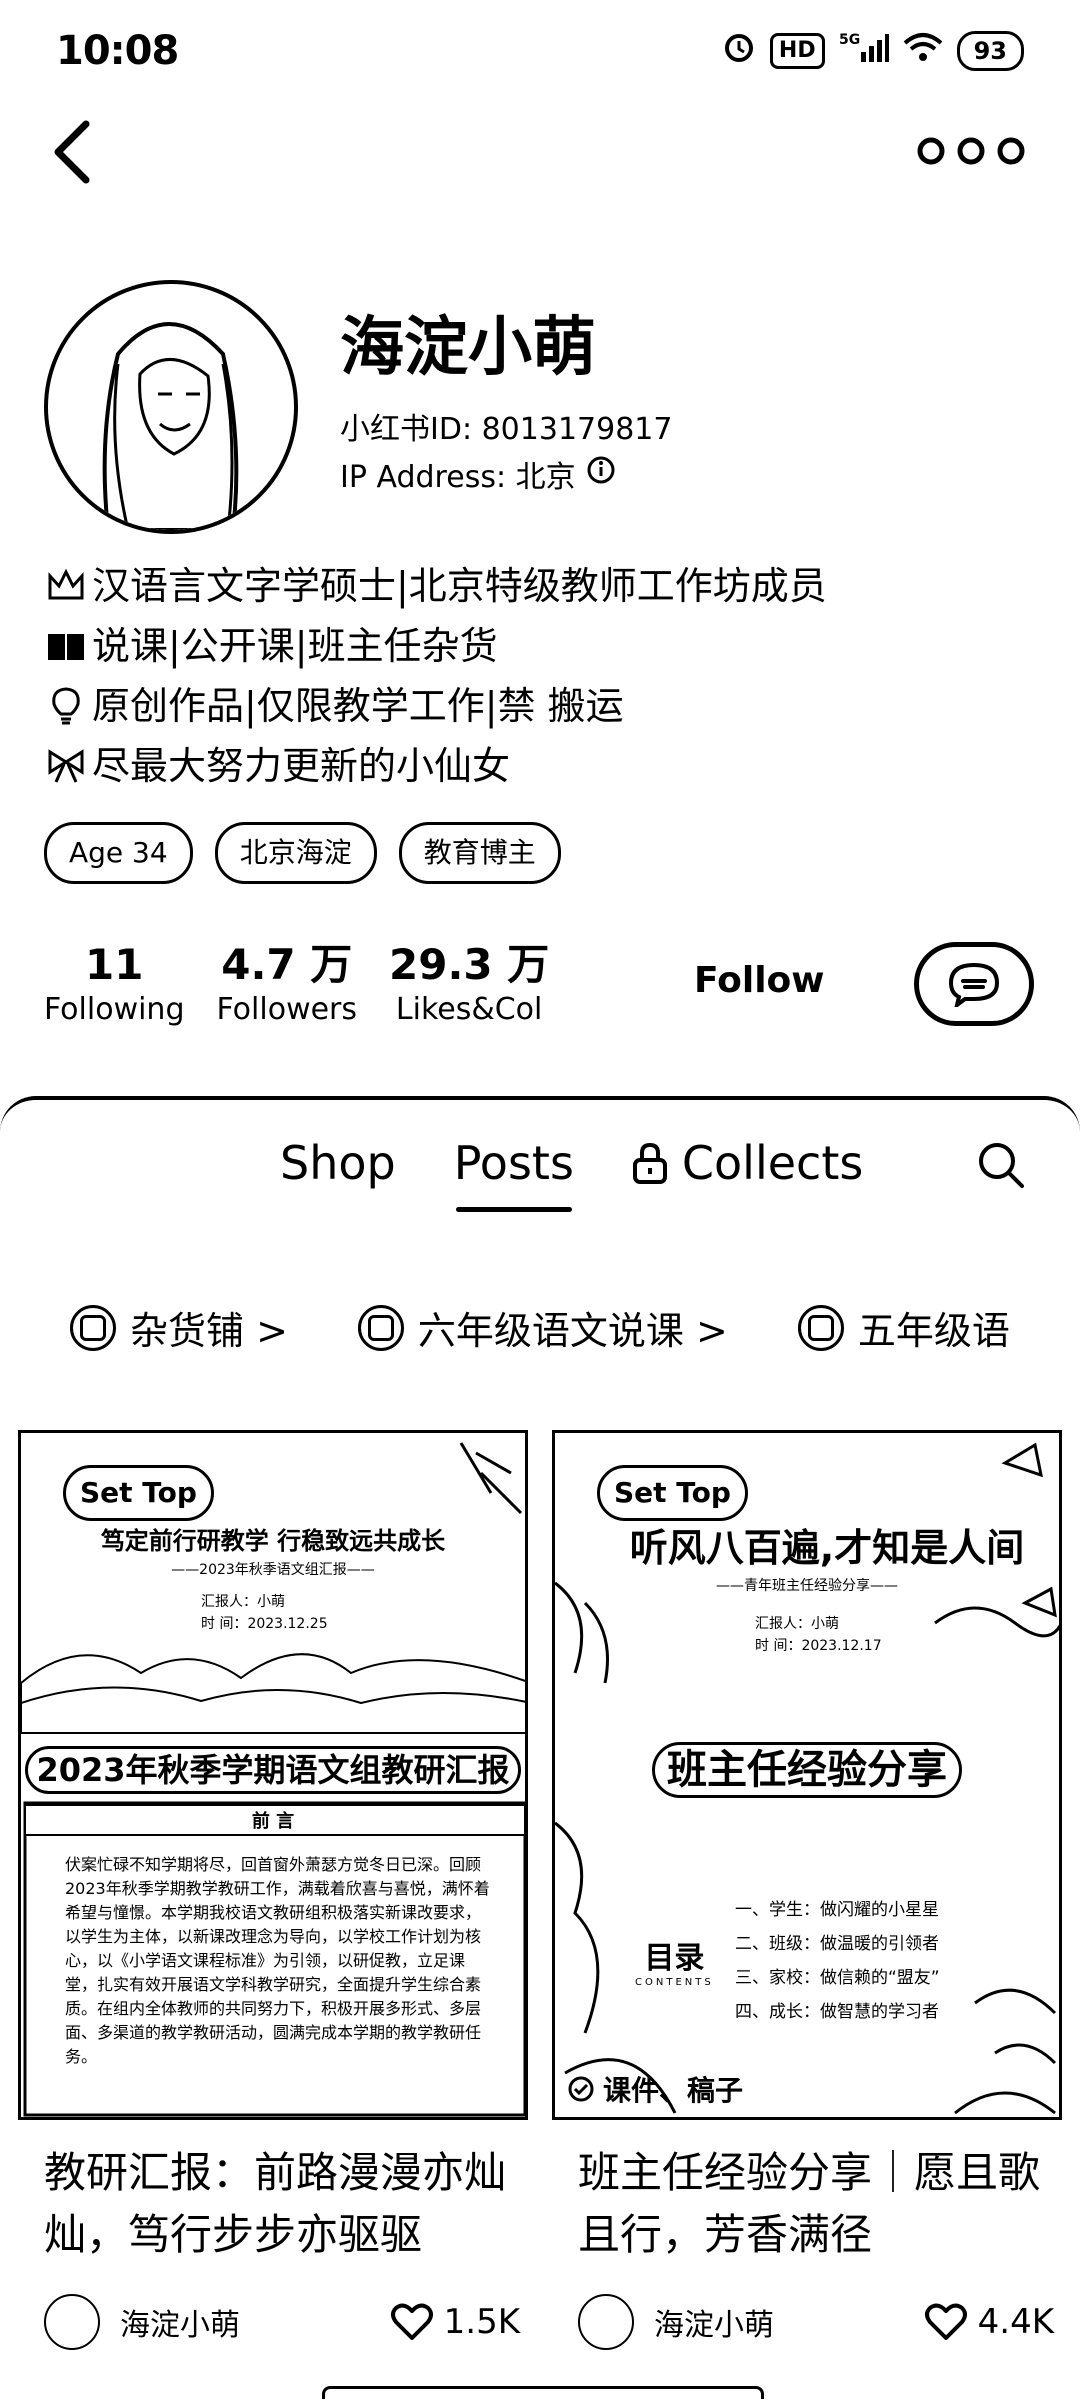 The width and height of the screenshot is (1080, 2404). Describe the element at coordinates (287, 964) in the screenshot. I see `stat-number: 4.7 万` at that location.